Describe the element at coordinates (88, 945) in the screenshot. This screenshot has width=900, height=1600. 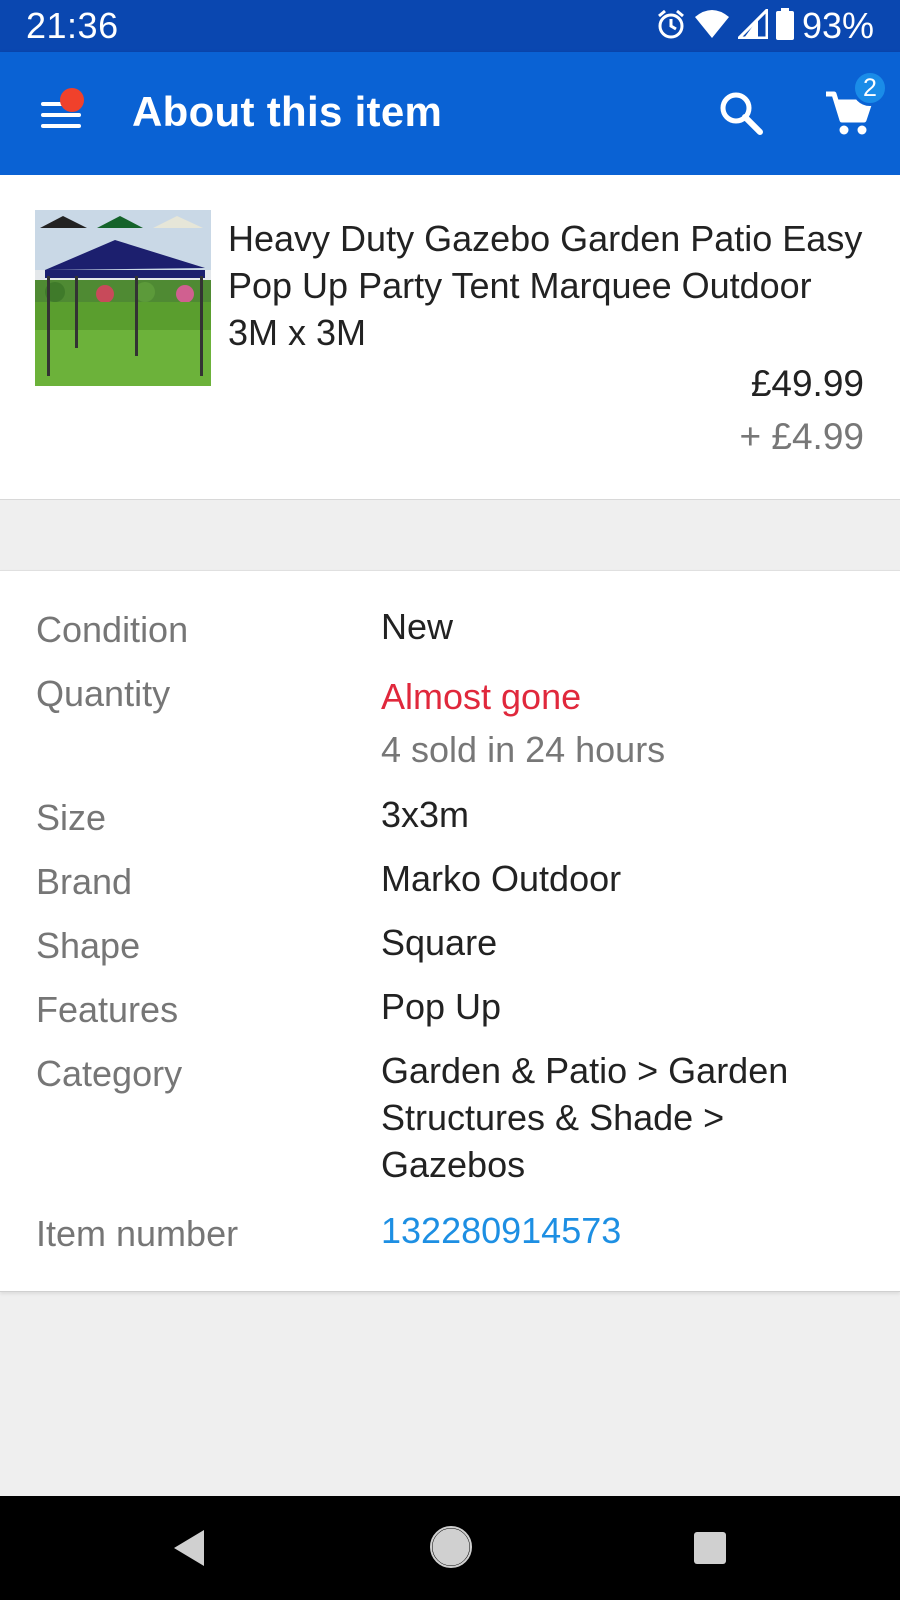
I see `shape-label: Shape` at that location.